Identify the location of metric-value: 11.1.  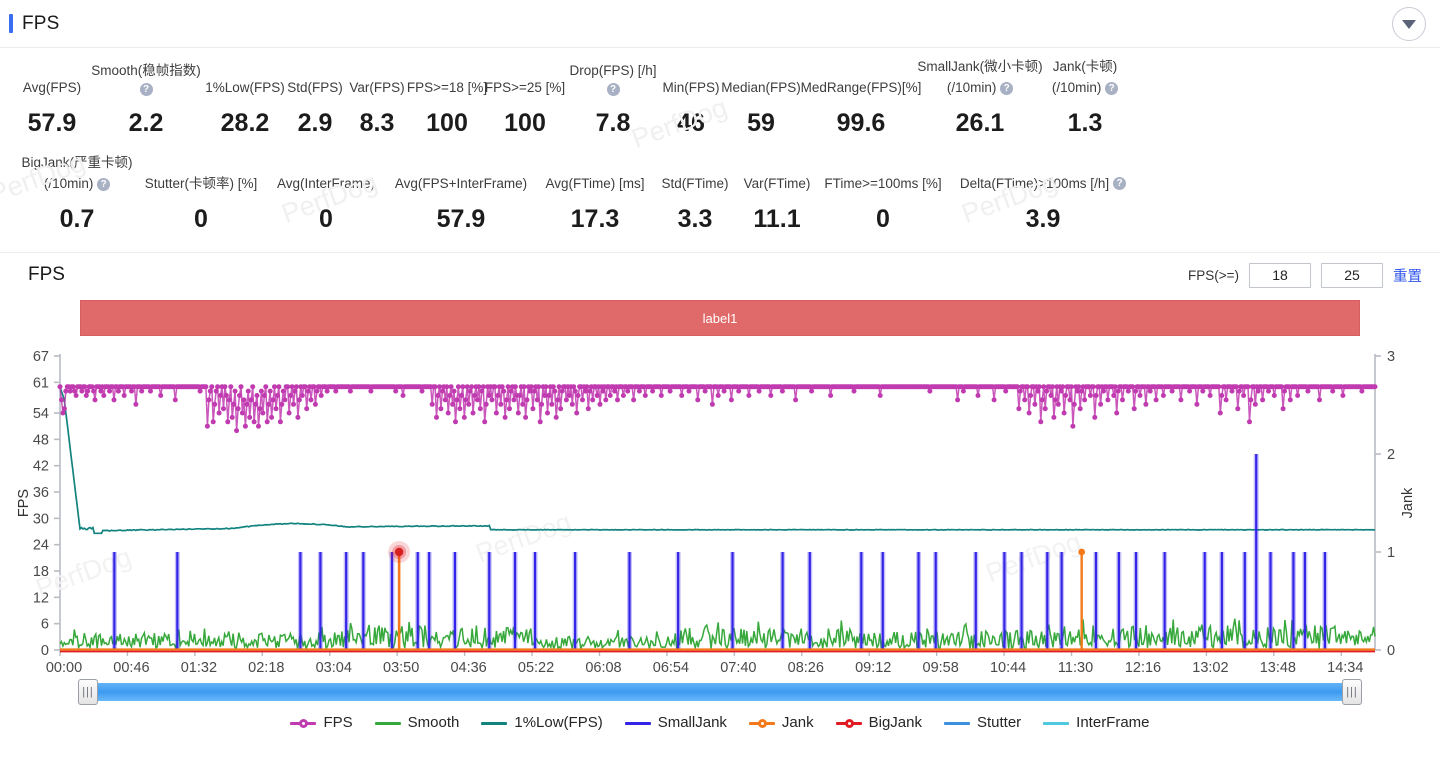
(777, 219).